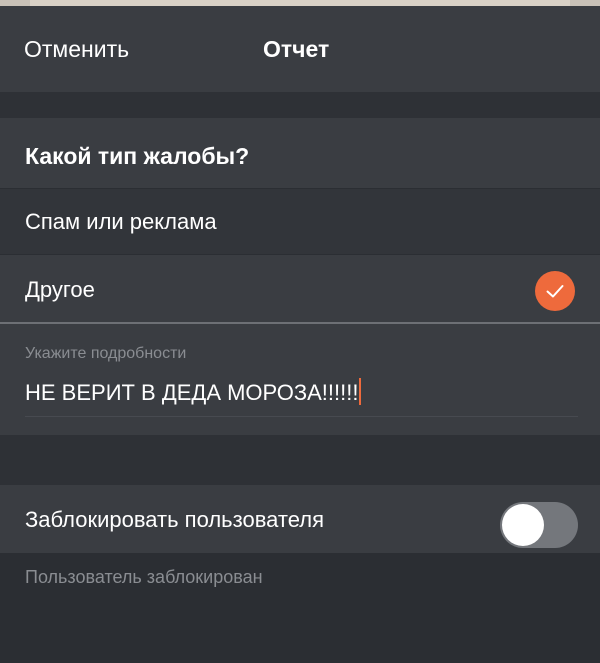  I want to click on header-bar: Отменить Отчет, so click(300, 49).